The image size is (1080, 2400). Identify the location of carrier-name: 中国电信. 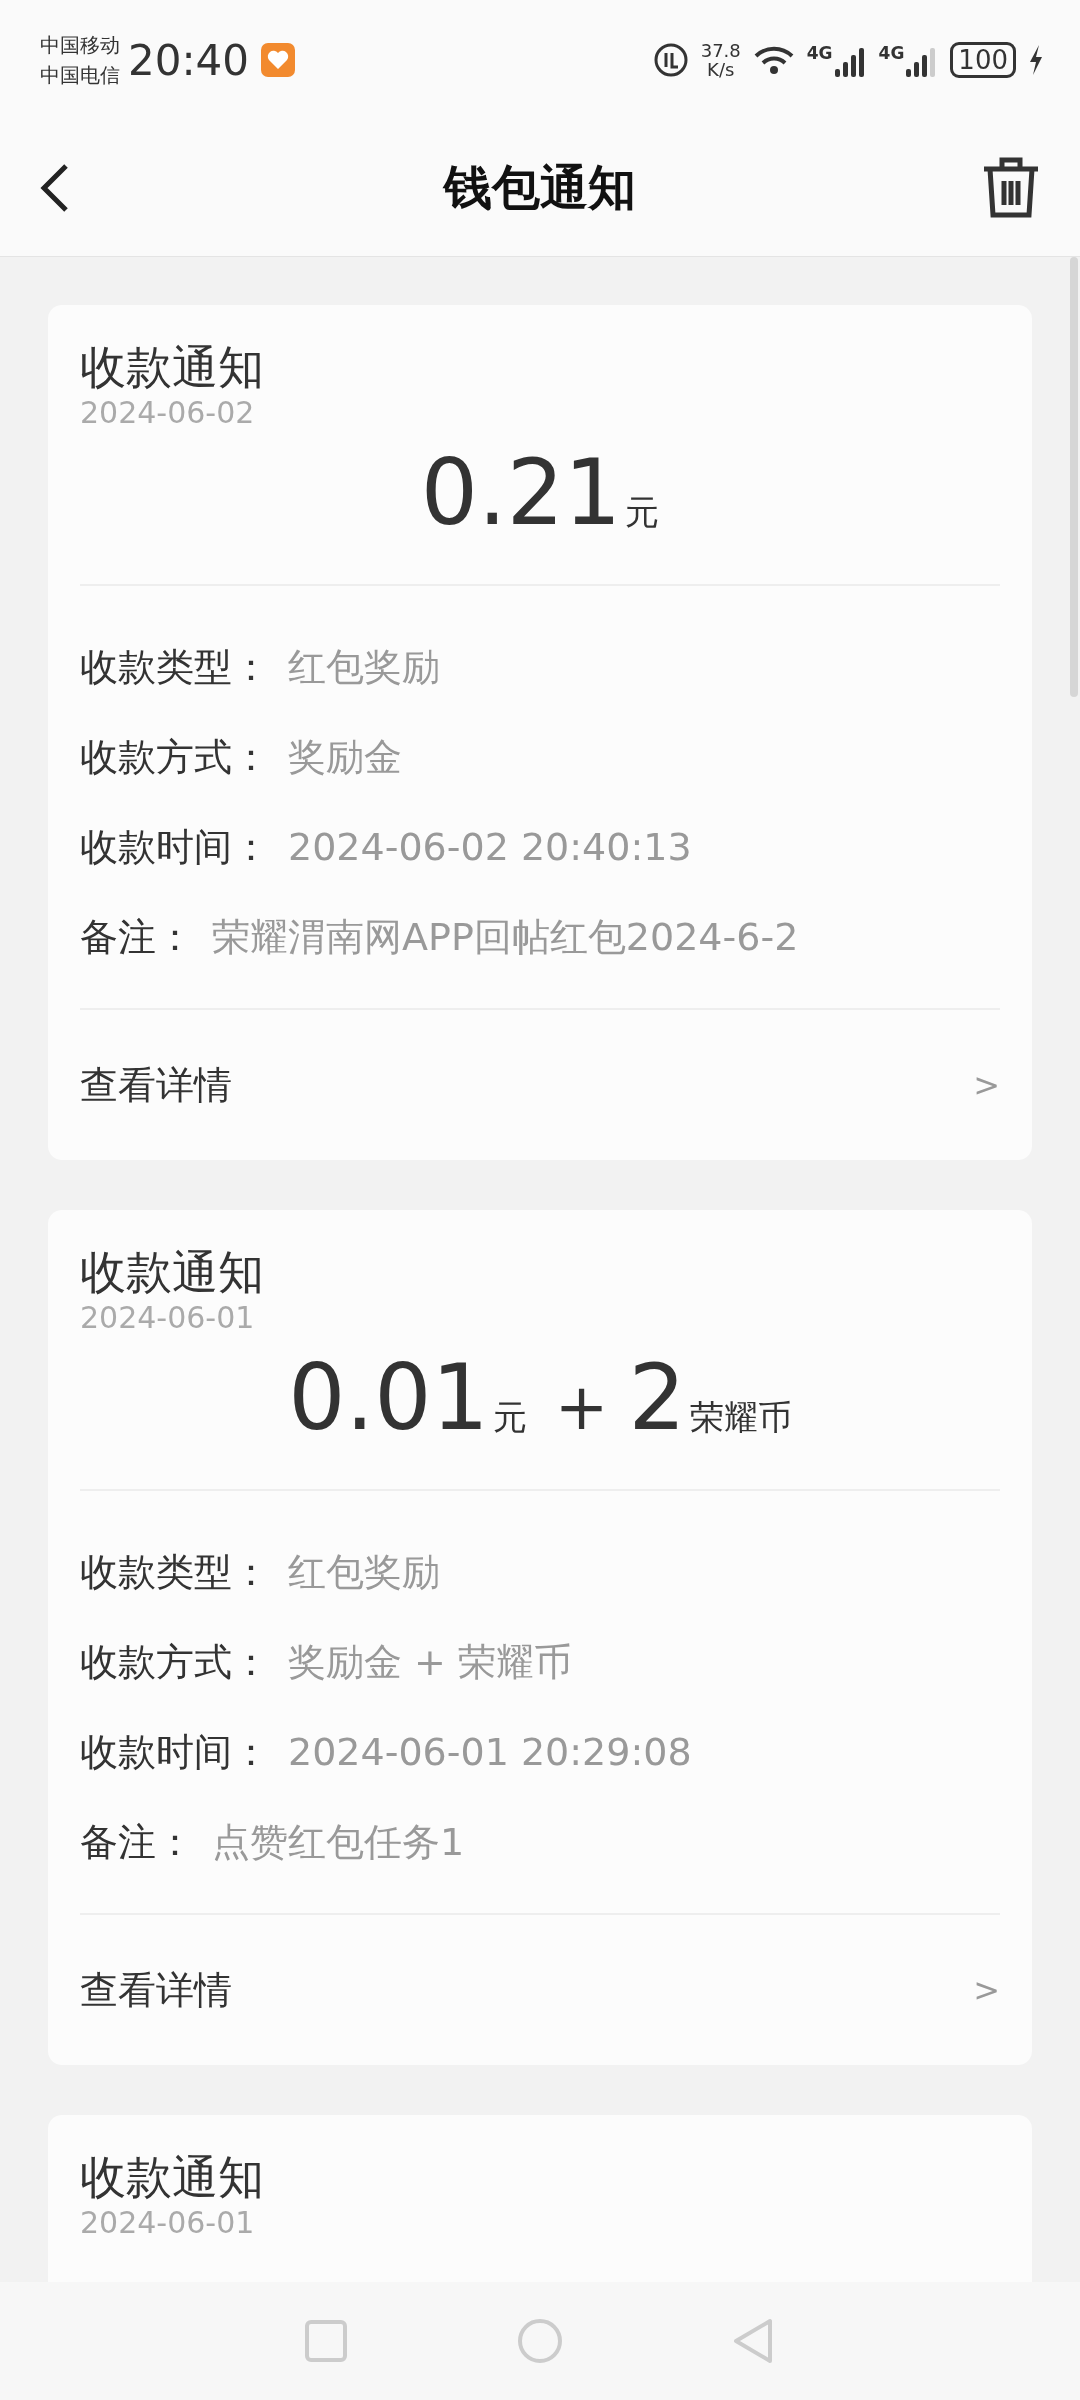
(80, 75).